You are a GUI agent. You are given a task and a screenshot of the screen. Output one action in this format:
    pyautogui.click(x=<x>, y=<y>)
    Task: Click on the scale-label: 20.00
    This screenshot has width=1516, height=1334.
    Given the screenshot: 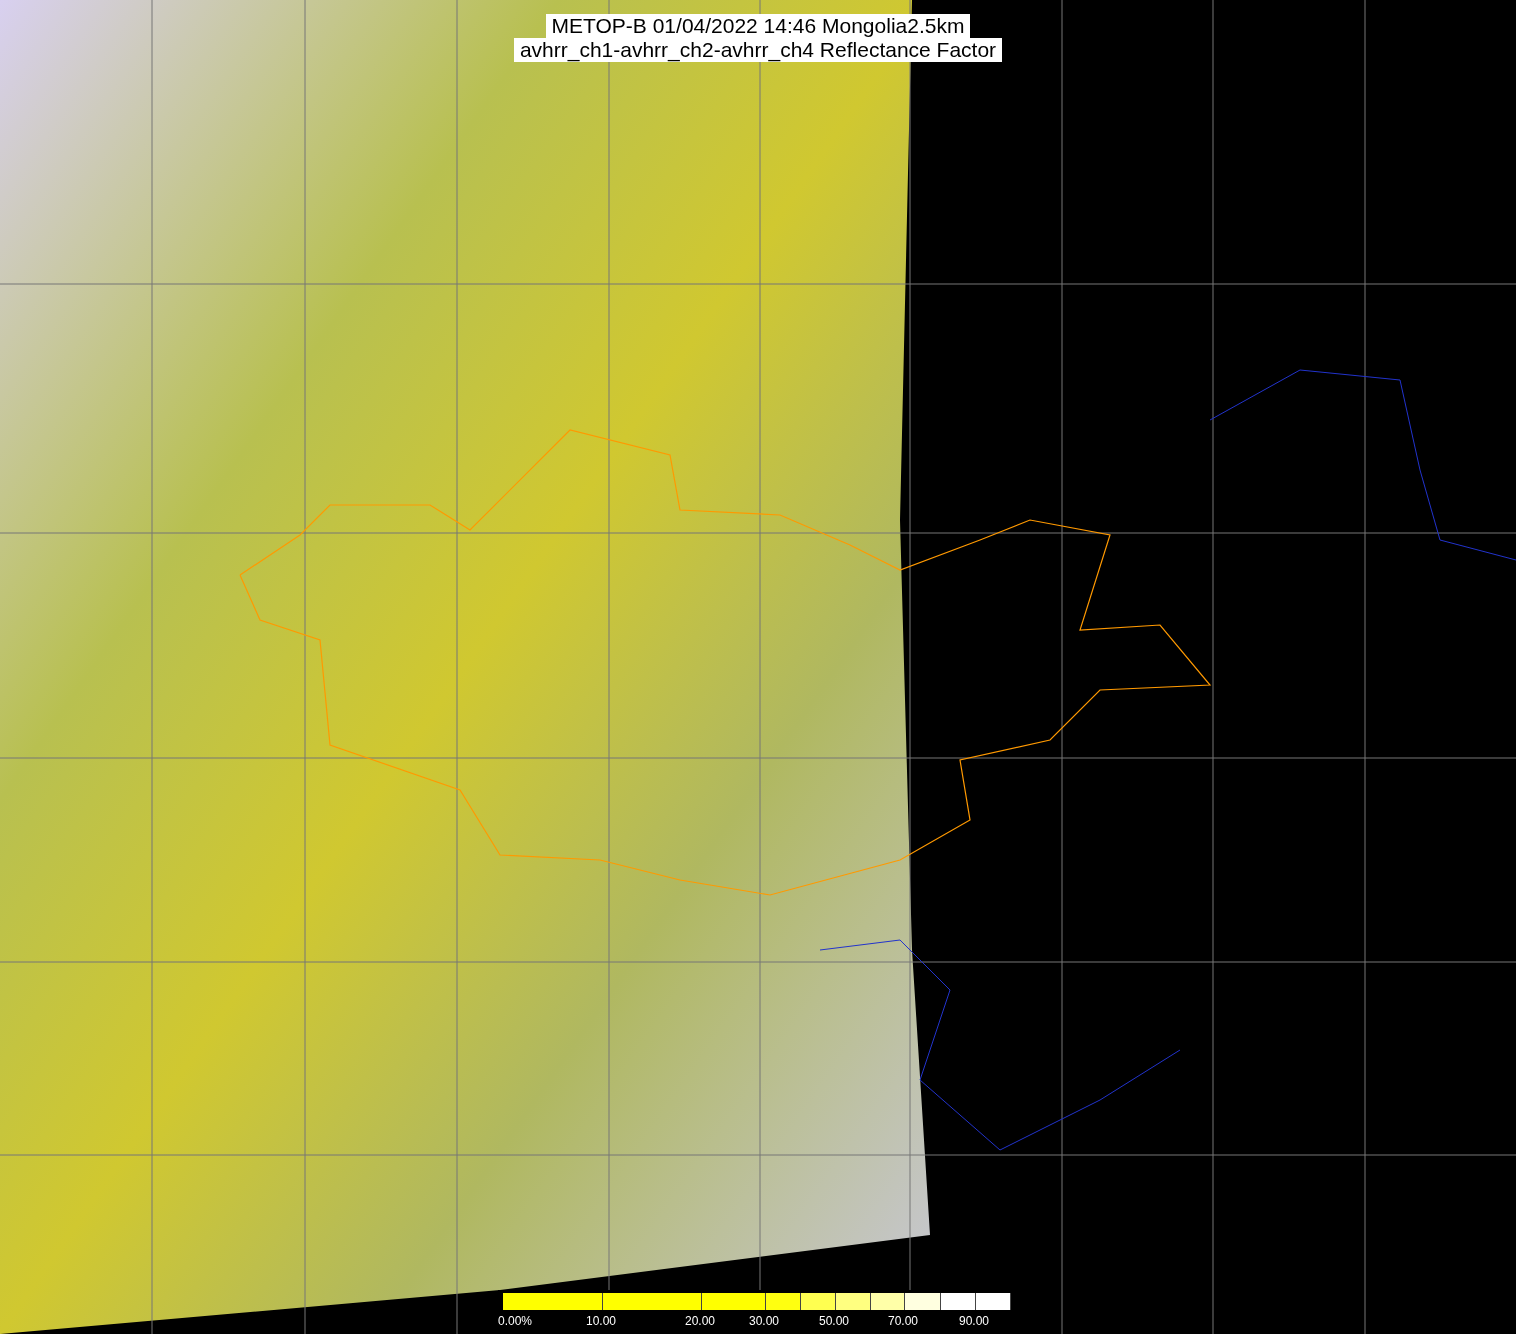 What is the action you would take?
    pyautogui.click(x=700, y=1321)
    